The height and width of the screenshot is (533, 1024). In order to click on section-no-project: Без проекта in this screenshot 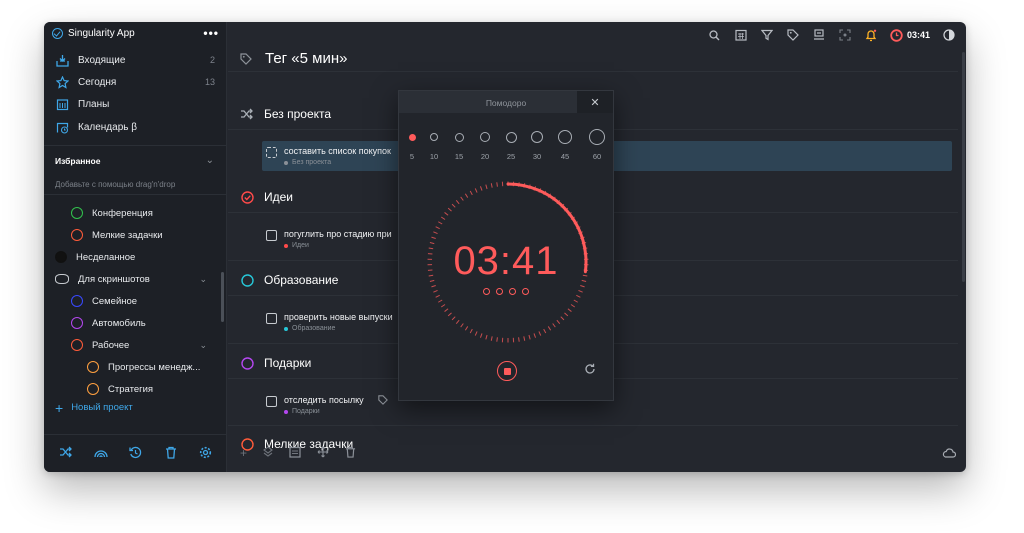, I will do `click(285, 114)`.